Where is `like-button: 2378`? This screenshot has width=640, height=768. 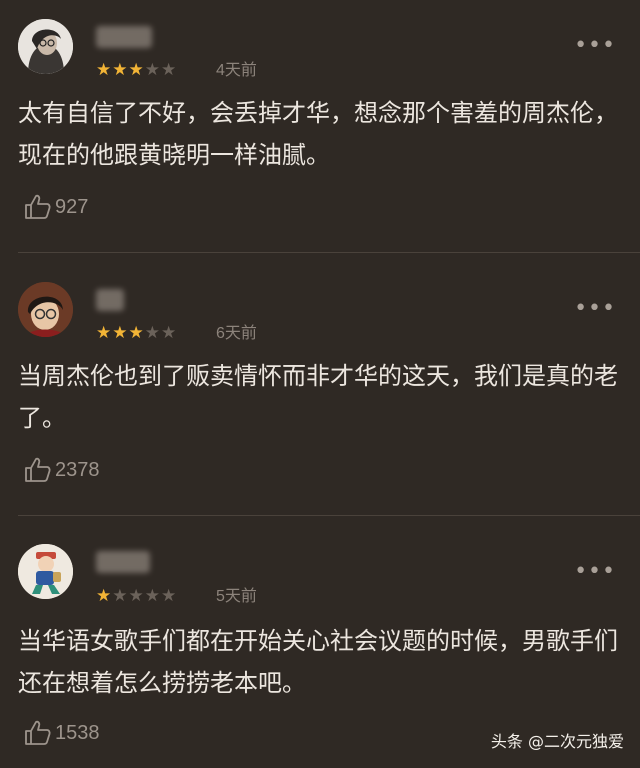 like-button: 2378 is located at coordinates (62, 470).